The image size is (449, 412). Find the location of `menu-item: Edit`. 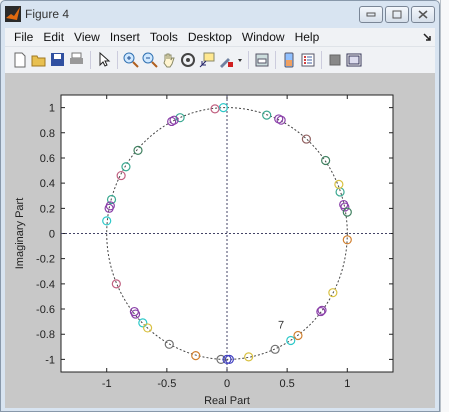

menu-item: Edit is located at coordinates (54, 36).